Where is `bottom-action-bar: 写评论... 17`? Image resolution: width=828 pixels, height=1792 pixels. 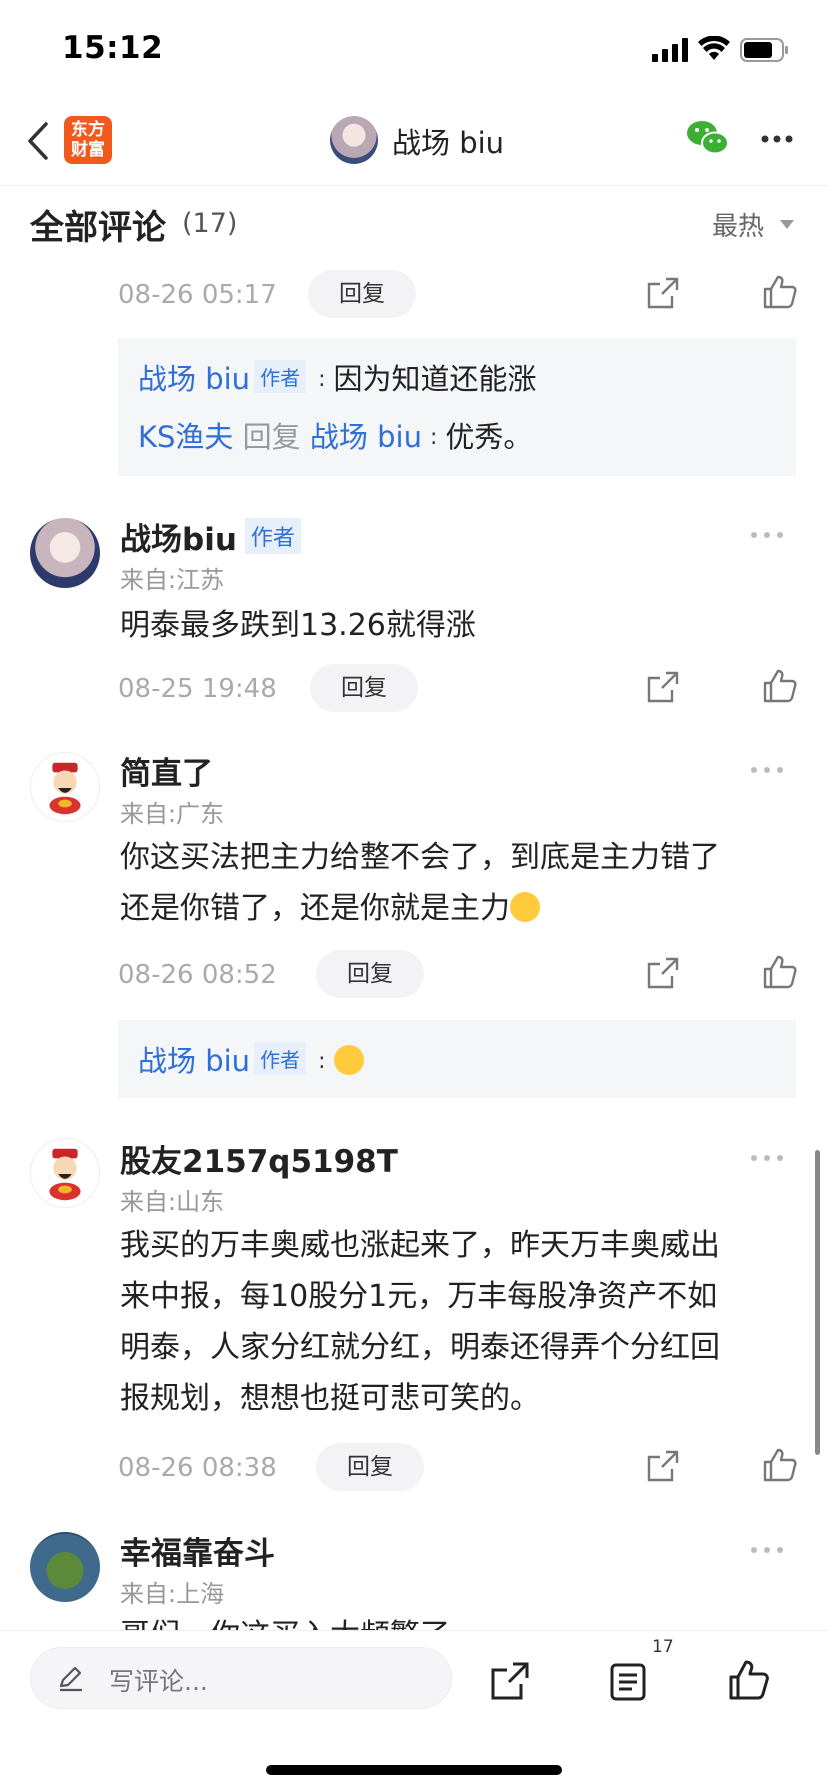
bottom-action-bar: 写评论... 17 is located at coordinates (414, 1711).